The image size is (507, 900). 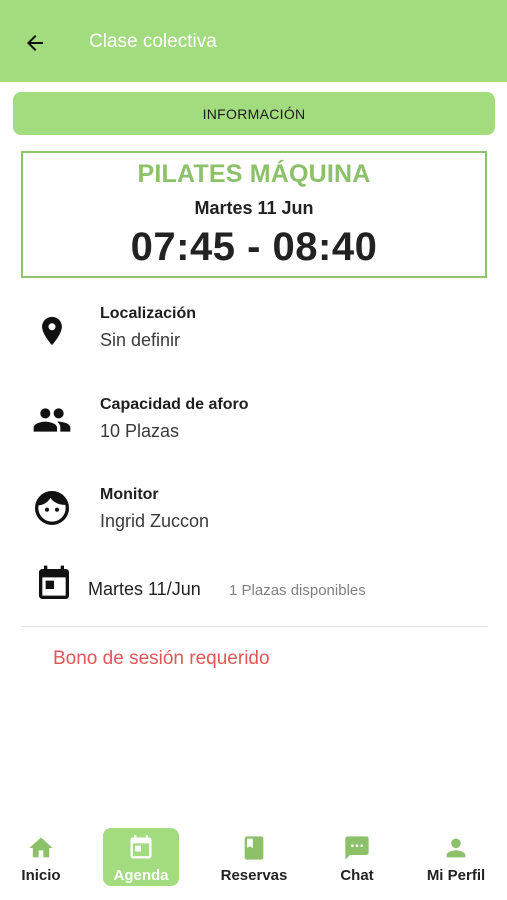 What do you see at coordinates (129, 494) in the screenshot?
I see `monitor-label: Monitor` at bounding box center [129, 494].